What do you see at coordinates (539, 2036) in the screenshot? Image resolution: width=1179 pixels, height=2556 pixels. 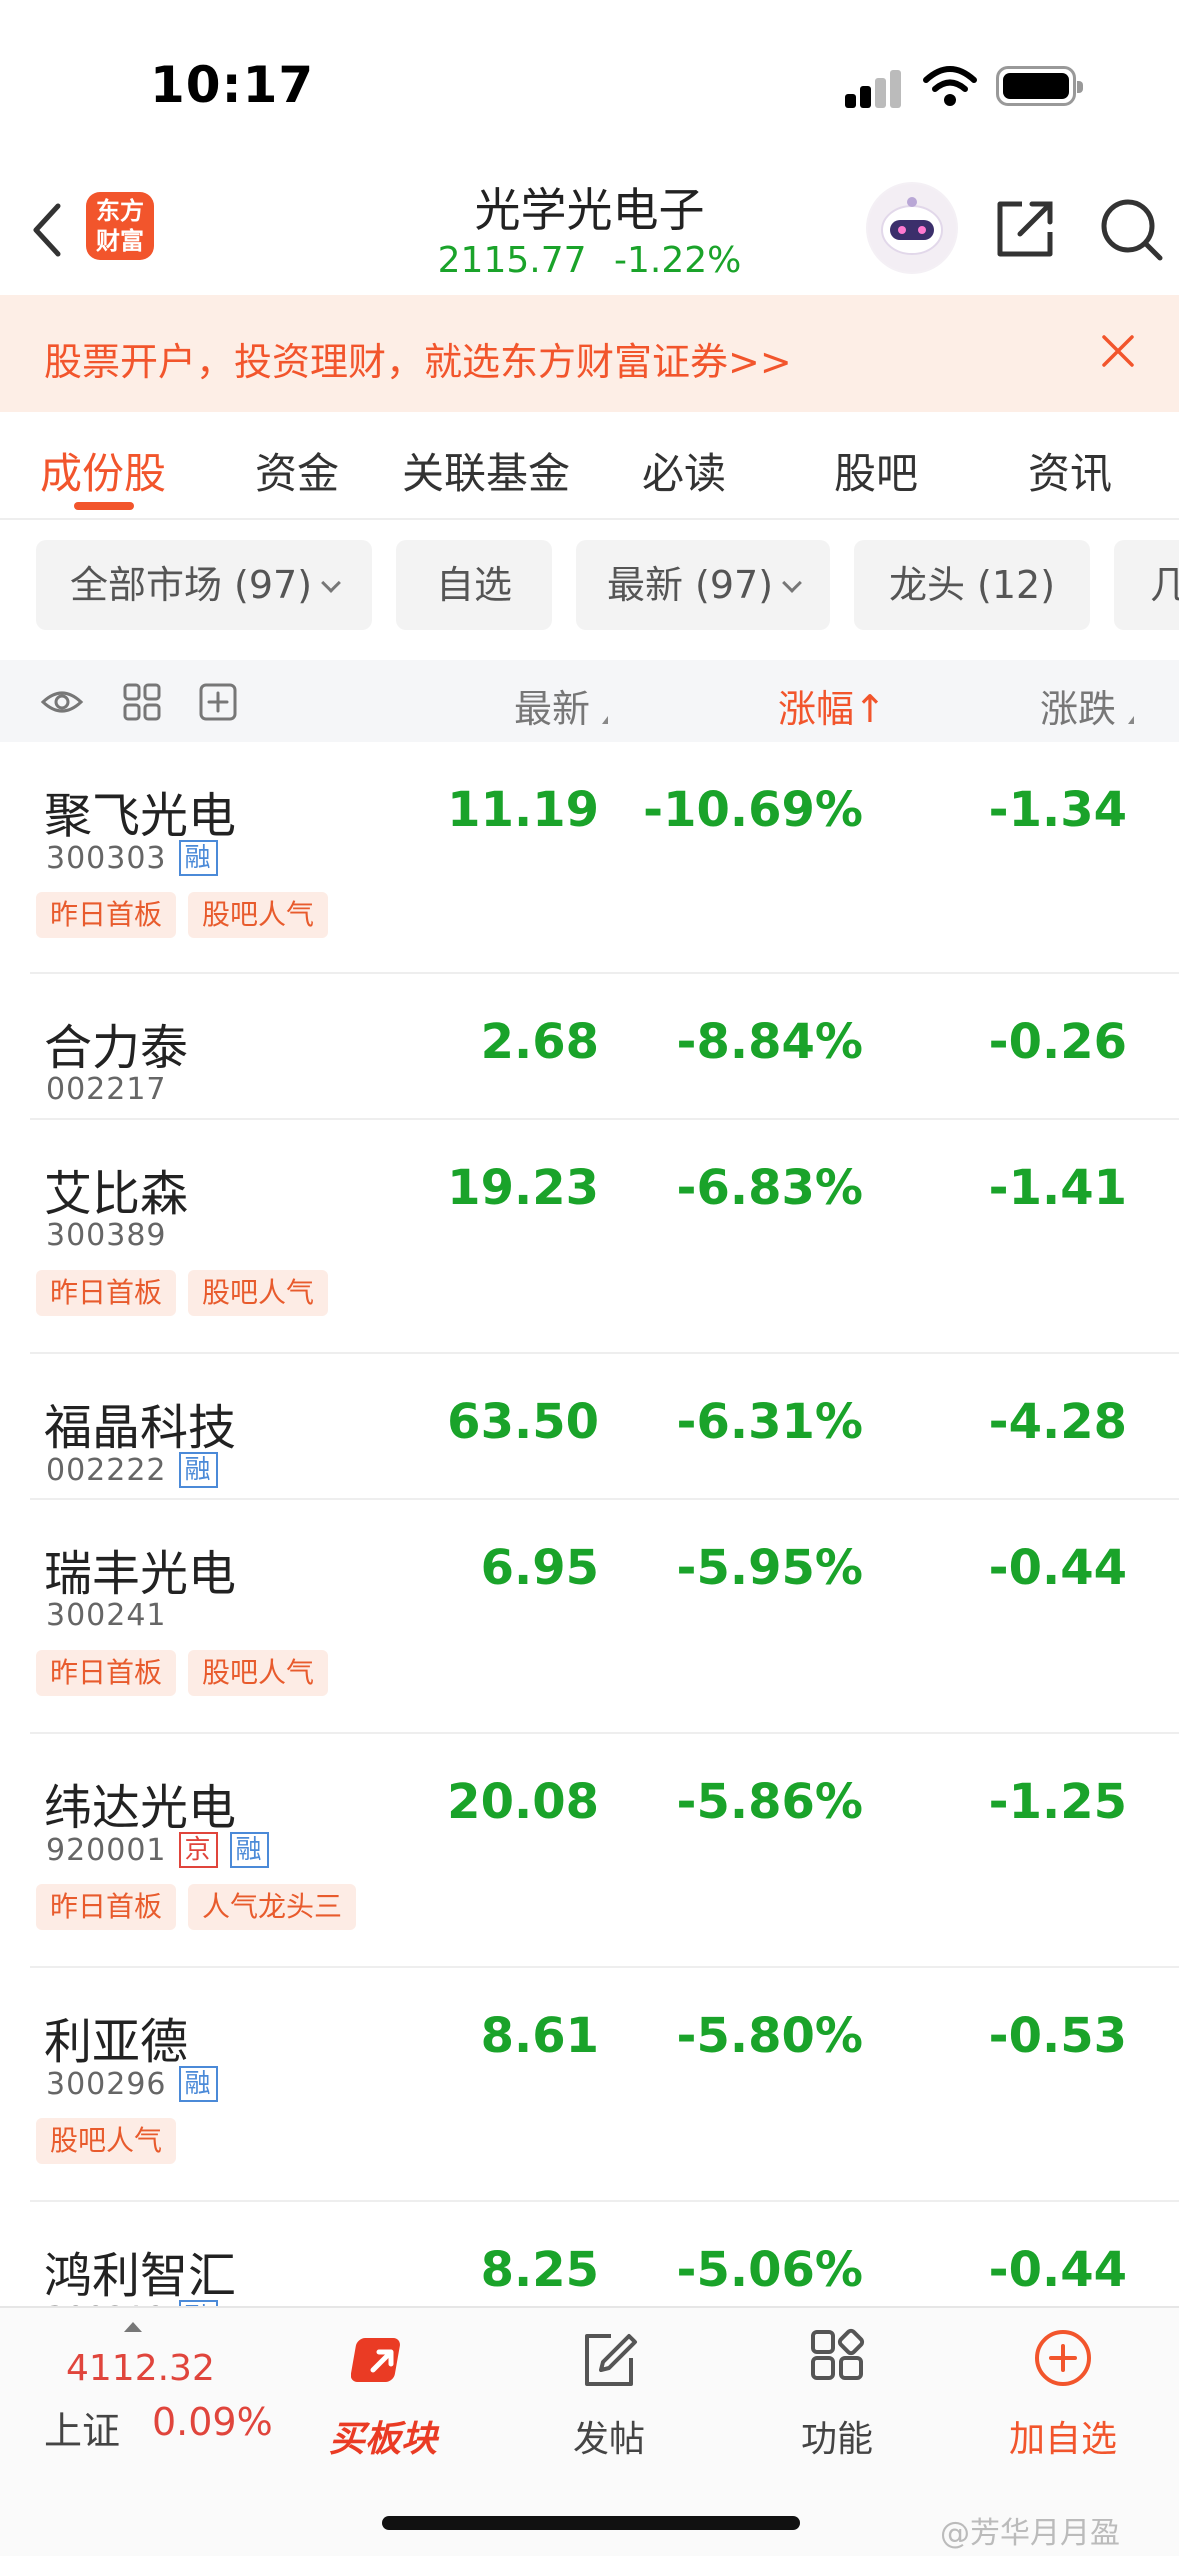 I see `stock-price: 8.61` at bounding box center [539, 2036].